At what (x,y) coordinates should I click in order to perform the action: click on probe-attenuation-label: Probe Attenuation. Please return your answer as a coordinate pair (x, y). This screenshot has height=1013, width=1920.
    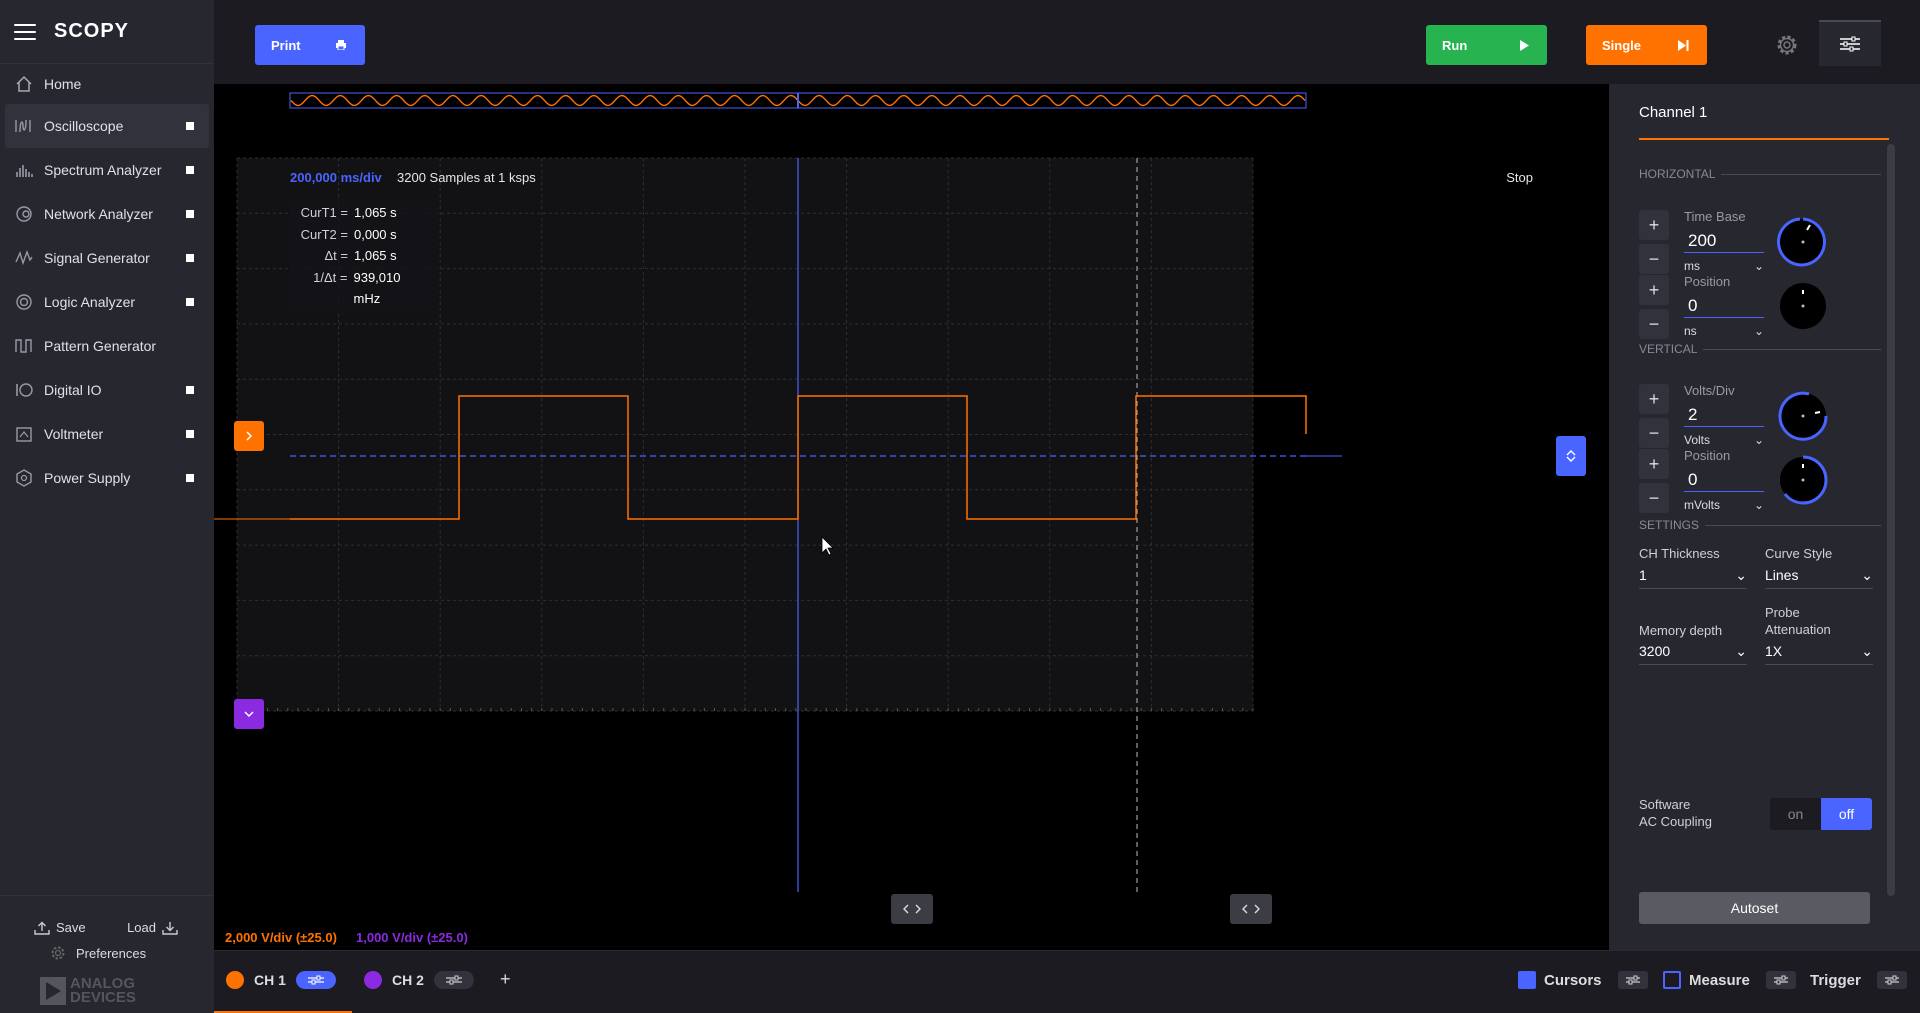
    Looking at the image, I should click on (1798, 621).